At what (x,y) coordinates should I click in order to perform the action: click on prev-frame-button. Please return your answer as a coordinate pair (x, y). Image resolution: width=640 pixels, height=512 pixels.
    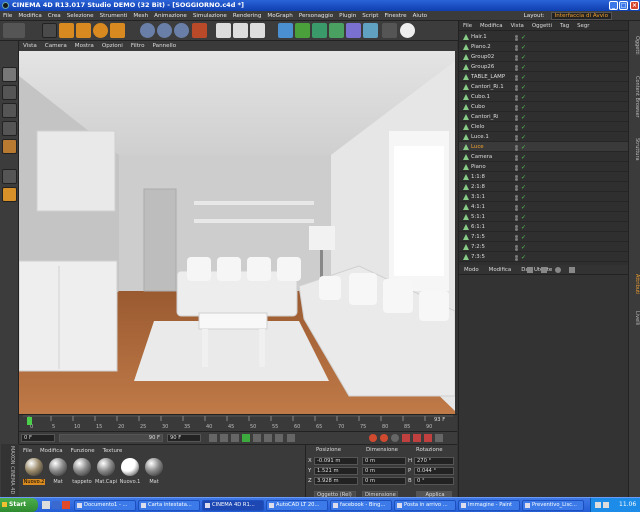
    Looking at the image, I should click on (235, 438).